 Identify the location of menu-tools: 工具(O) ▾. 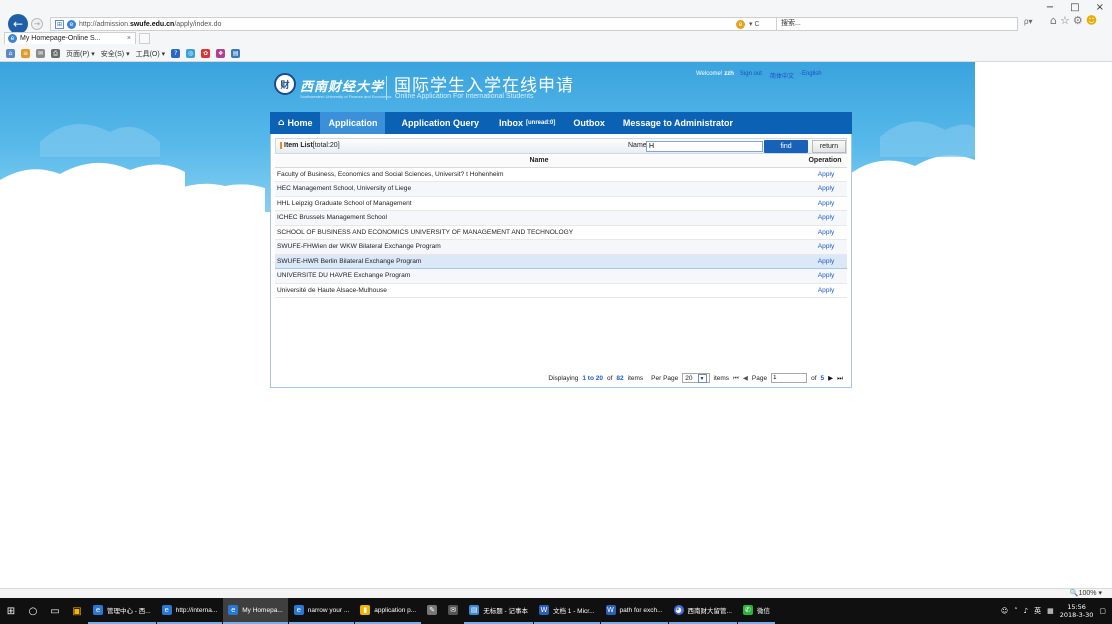
(151, 54).